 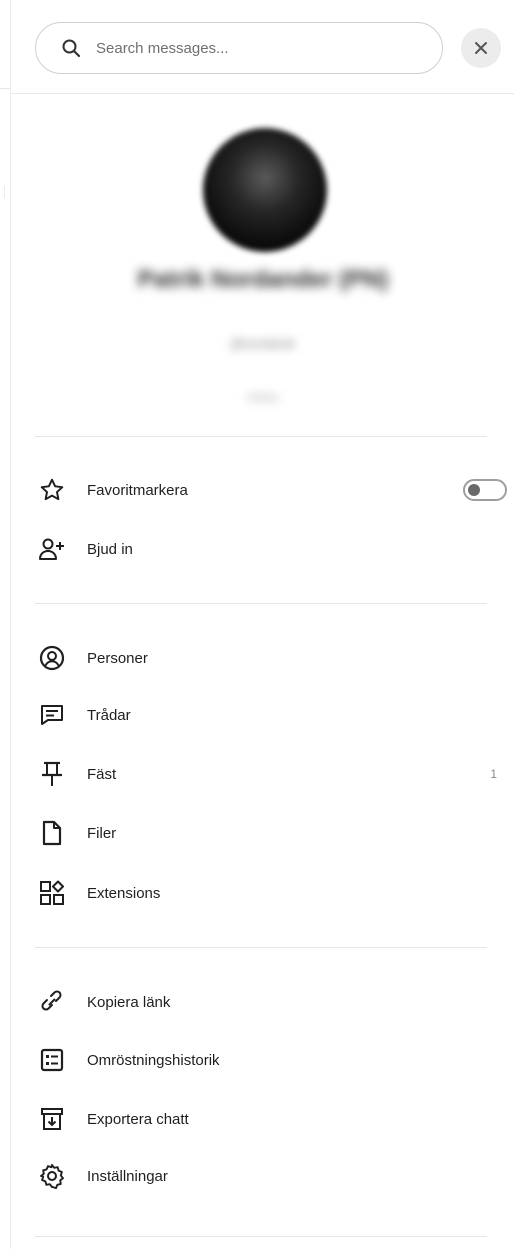 What do you see at coordinates (267, 774) in the screenshot?
I see `pinned-item: Fäst 1` at bounding box center [267, 774].